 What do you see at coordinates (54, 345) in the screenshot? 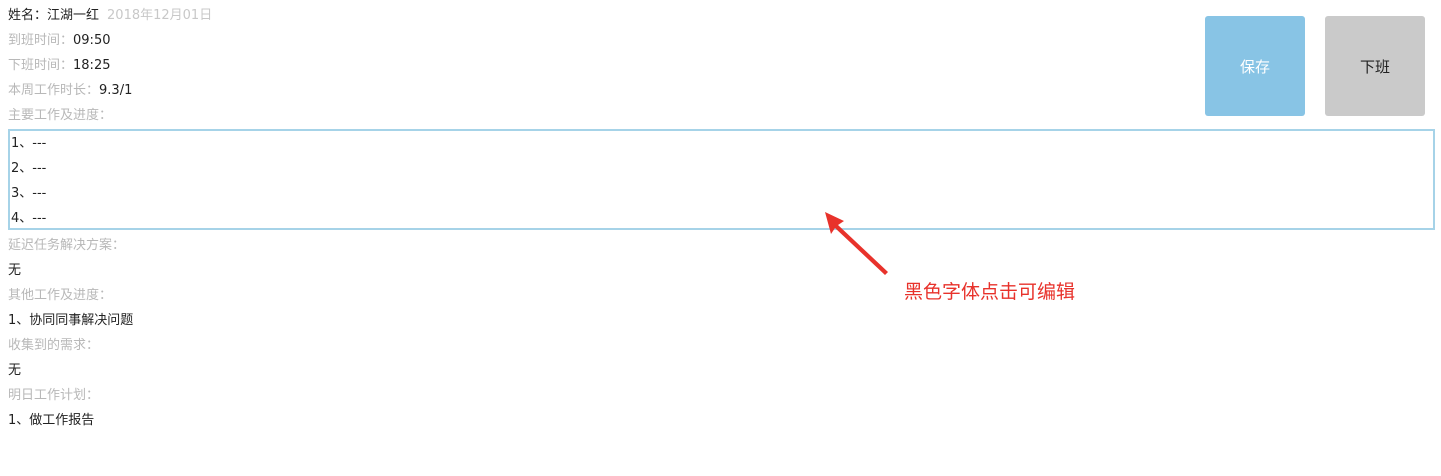
I see `requirements-label: 收集到的需求：` at bounding box center [54, 345].